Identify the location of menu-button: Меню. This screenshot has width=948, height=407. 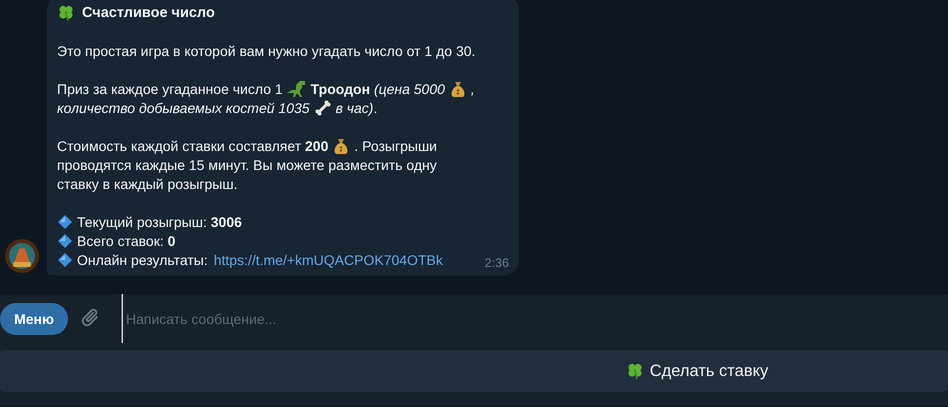
(34, 318).